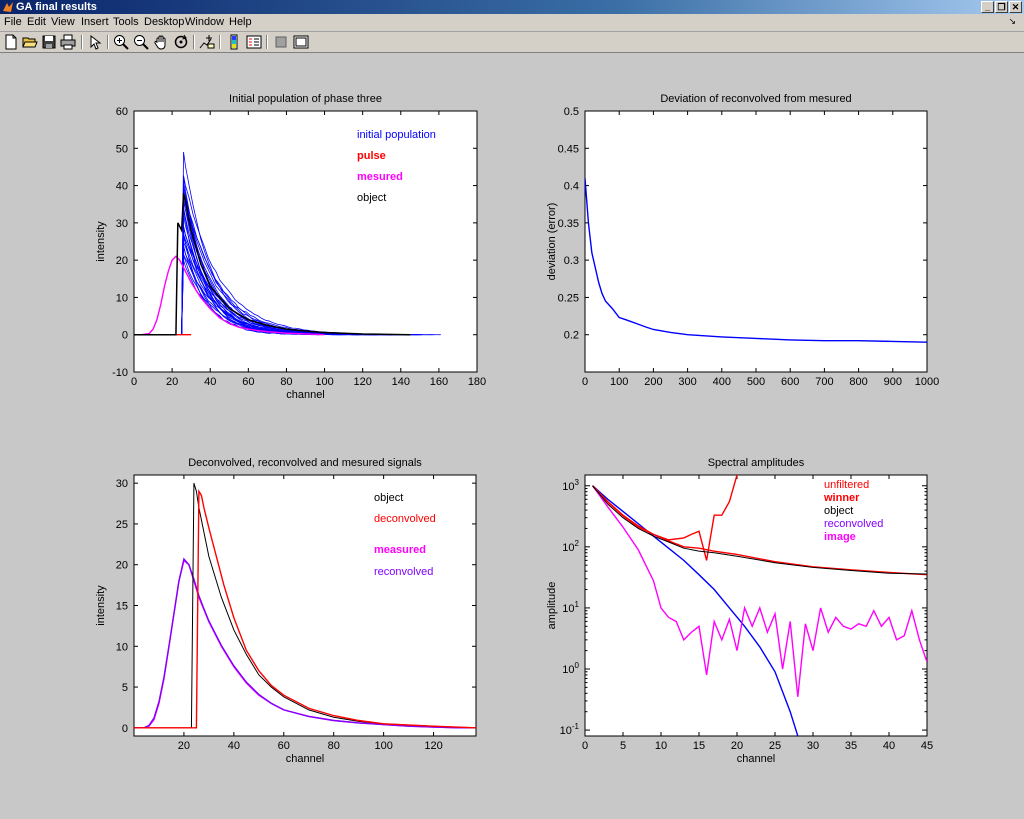  What do you see at coordinates (405, 519) in the screenshot?
I see `legend-entry: deconvolved` at bounding box center [405, 519].